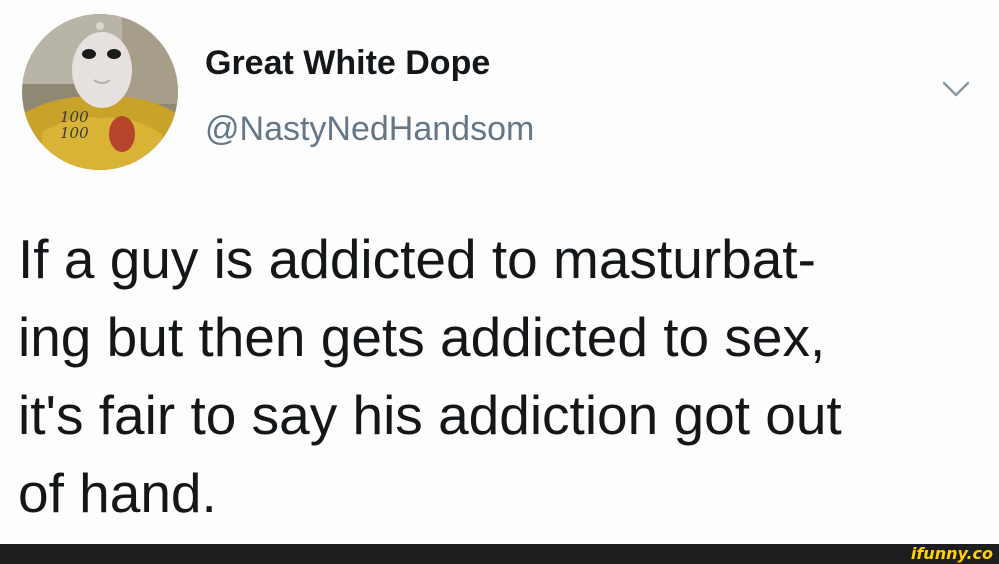  I want to click on watermark-bar: ifunny.co, so click(499, 554).